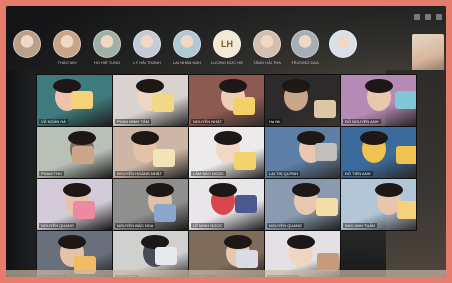 The width and height of the screenshot is (452, 283). I want to click on video-tile: ĐỖ NGUYÊN ANH, so click(378, 100).